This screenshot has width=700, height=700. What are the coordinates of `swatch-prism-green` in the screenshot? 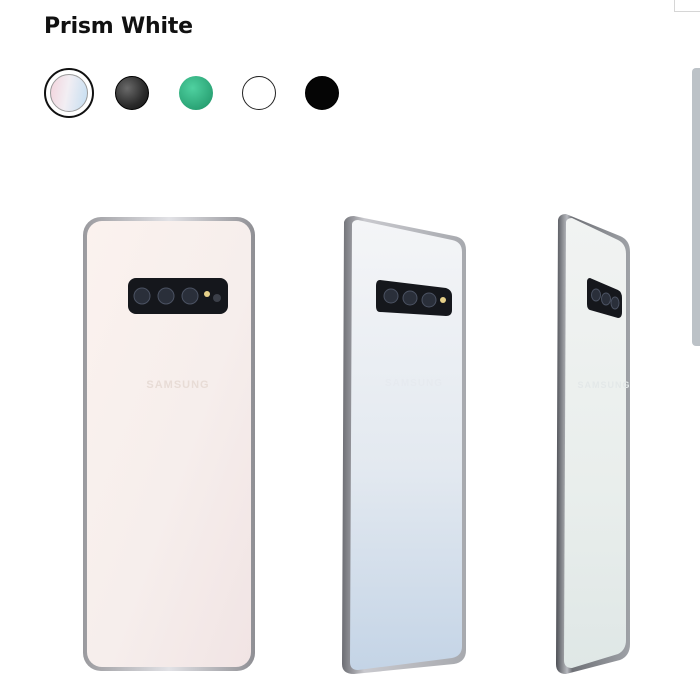 It's located at (196, 93).